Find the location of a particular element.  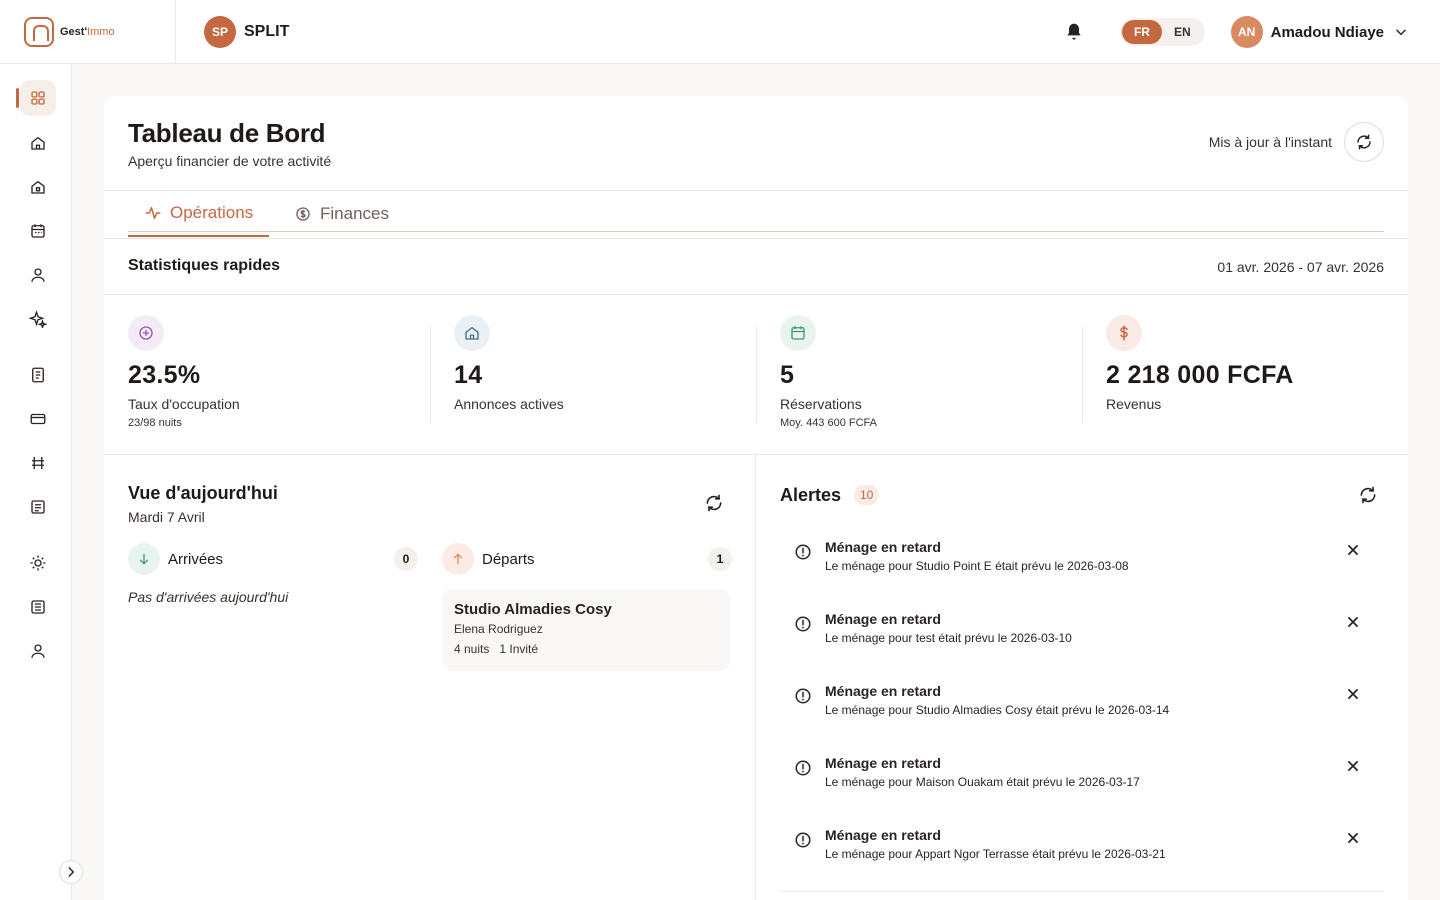

lang-fr-button: FR is located at coordinates (1141, 32).